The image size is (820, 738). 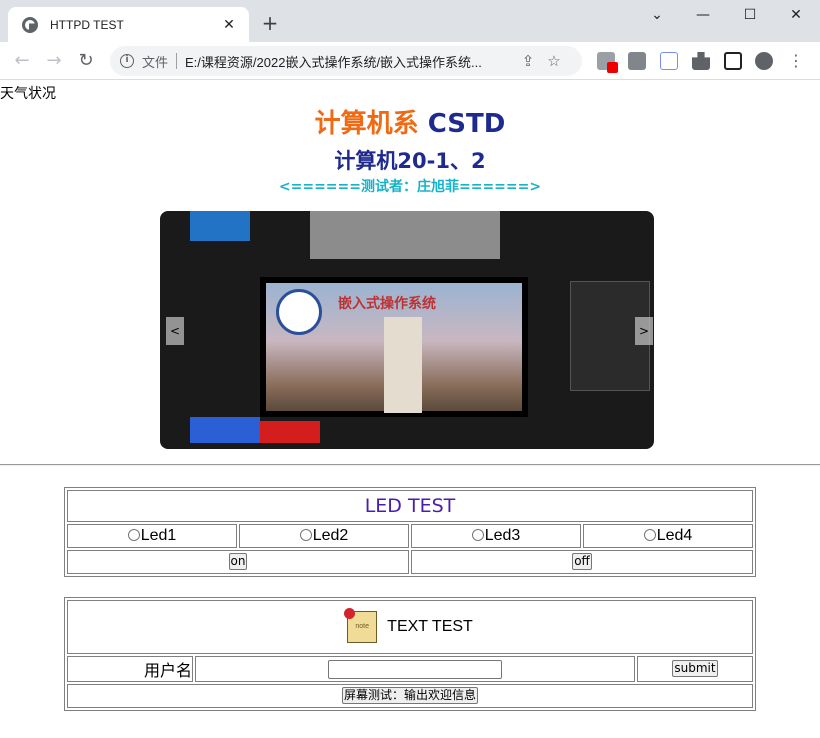 What do you see at coordinates (657, 15) in the screenshot?
I see `tab-search-icon: ⌄` at bounding box center [657, 15].